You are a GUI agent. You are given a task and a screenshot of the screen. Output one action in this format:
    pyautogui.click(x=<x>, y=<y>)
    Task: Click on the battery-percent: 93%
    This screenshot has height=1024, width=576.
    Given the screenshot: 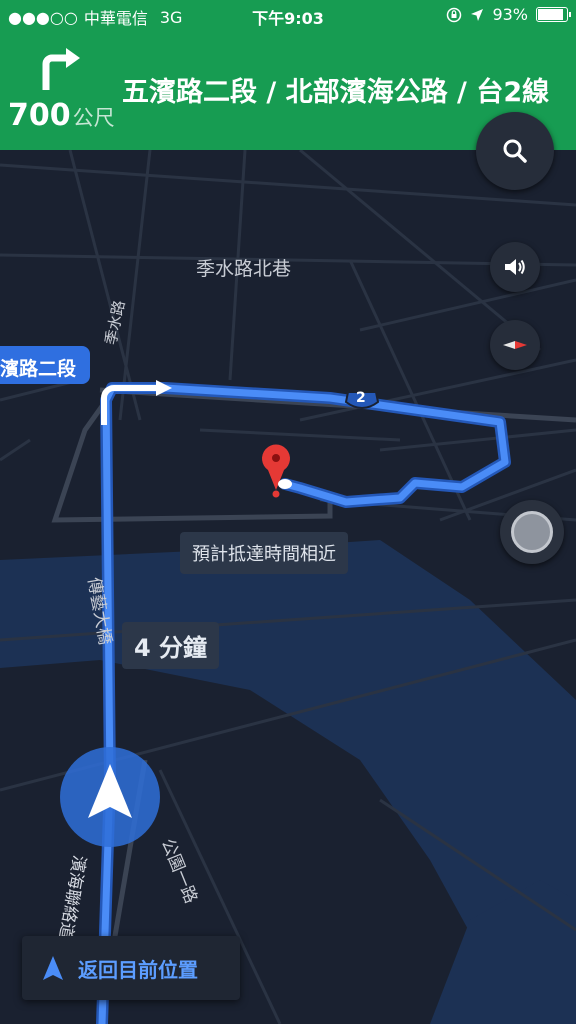 What is the action you would take?
    pyautogui.click(x=510, y=14)
    